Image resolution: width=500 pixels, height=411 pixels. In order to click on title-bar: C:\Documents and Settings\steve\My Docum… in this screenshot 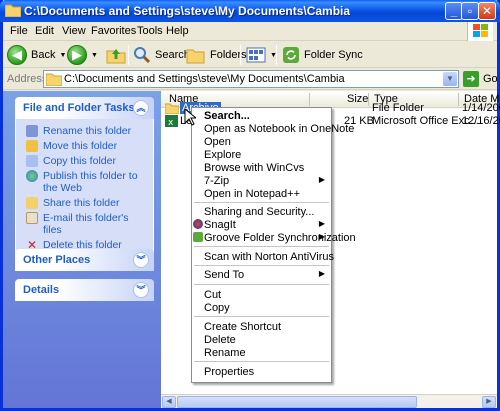, I will do `click(250, 11)`.